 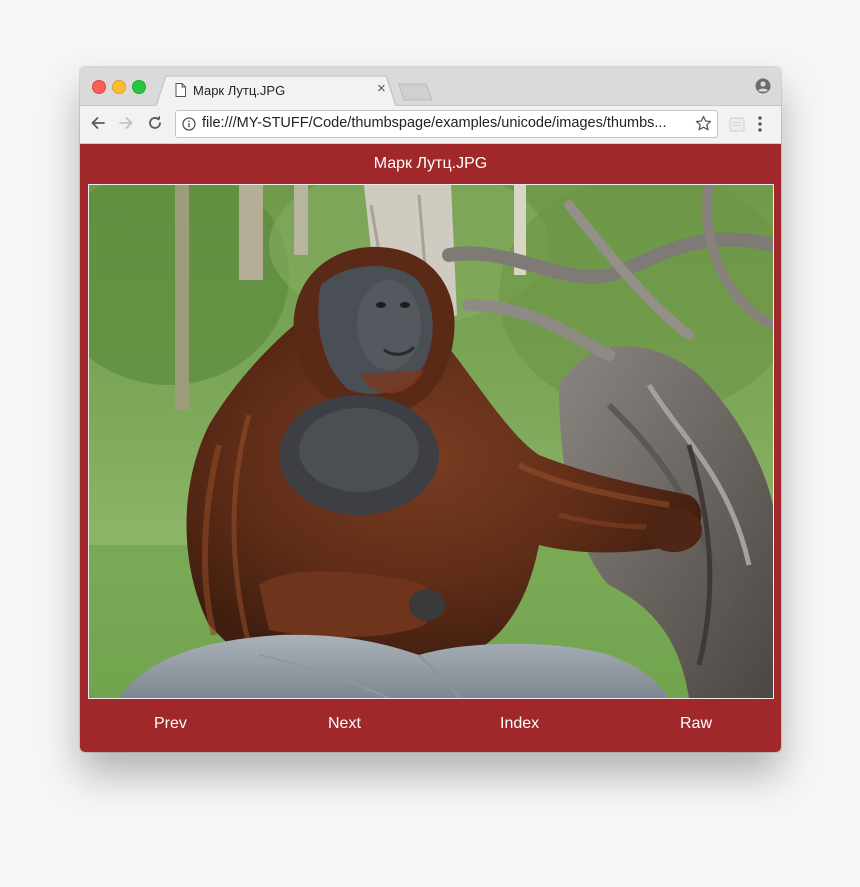 What do you see at coordinates (381, 88) in the screenshot?
I see `tab-close-icon: ×` at bounding box center [381, 88].